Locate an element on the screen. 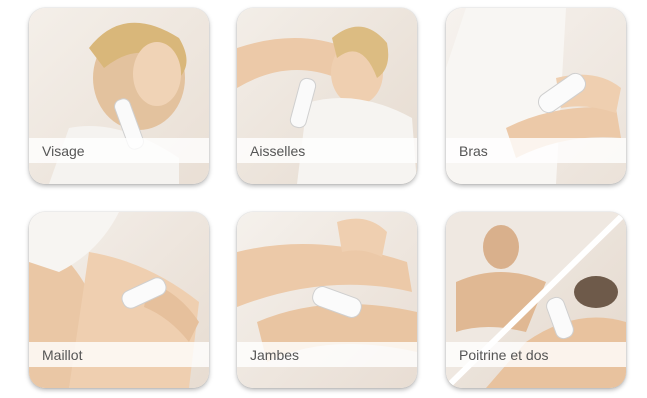 The height and width of the screenshot is (398, 647). zone-tile-chest-back: Poitrine et dos is located at coordinates (536, 300).